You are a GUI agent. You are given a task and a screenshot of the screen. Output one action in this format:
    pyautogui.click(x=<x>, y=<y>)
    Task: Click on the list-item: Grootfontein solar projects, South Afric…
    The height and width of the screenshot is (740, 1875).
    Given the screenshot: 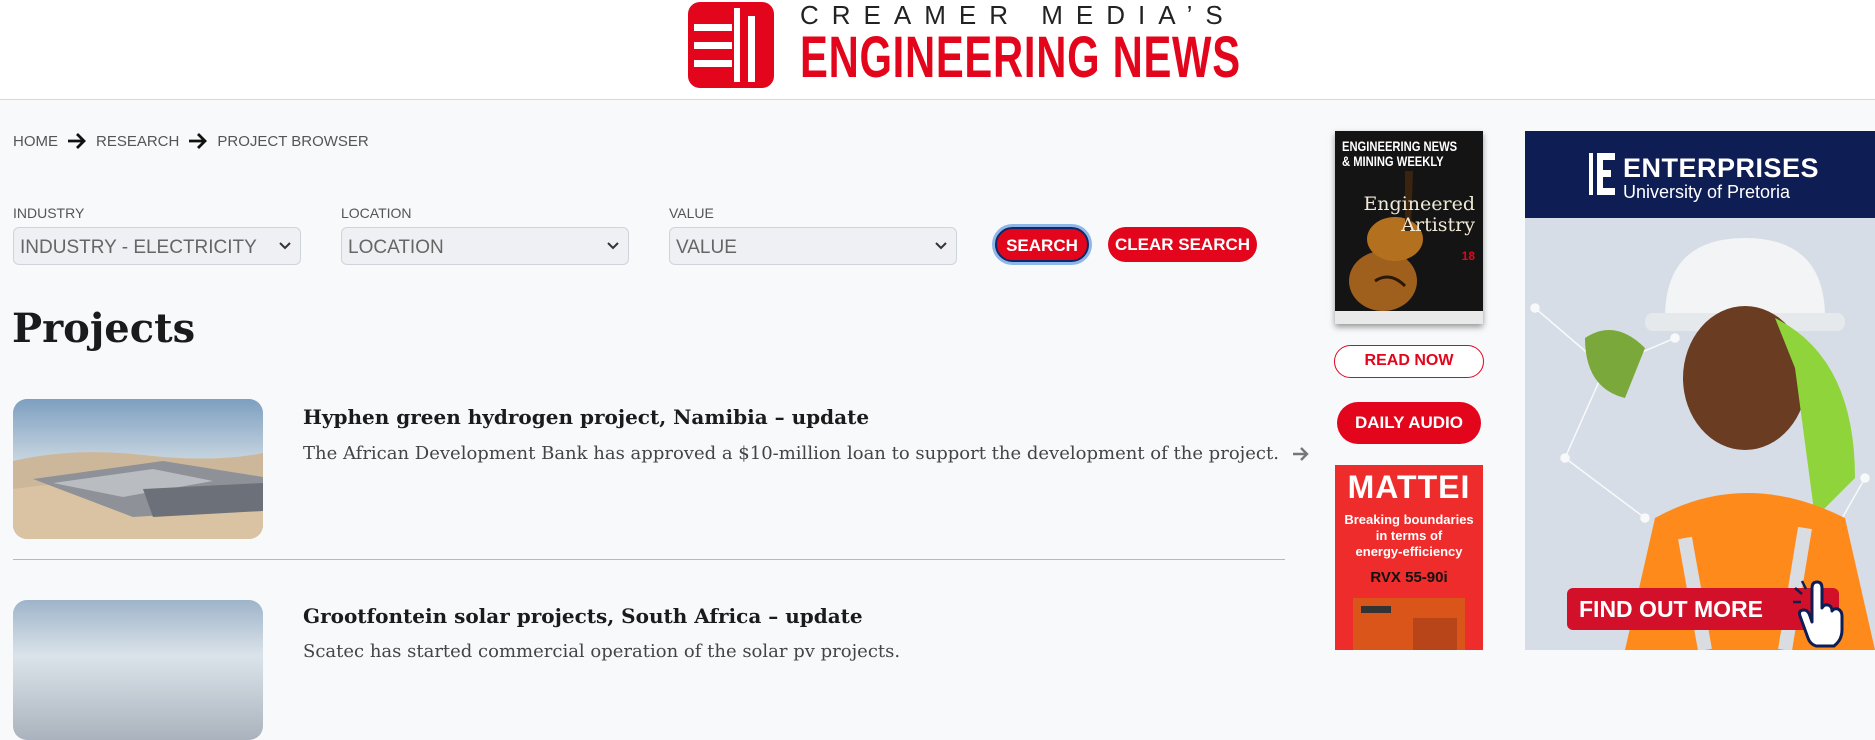 What is the action you would take?
    pyautogui.click(x=649, y=670)
    